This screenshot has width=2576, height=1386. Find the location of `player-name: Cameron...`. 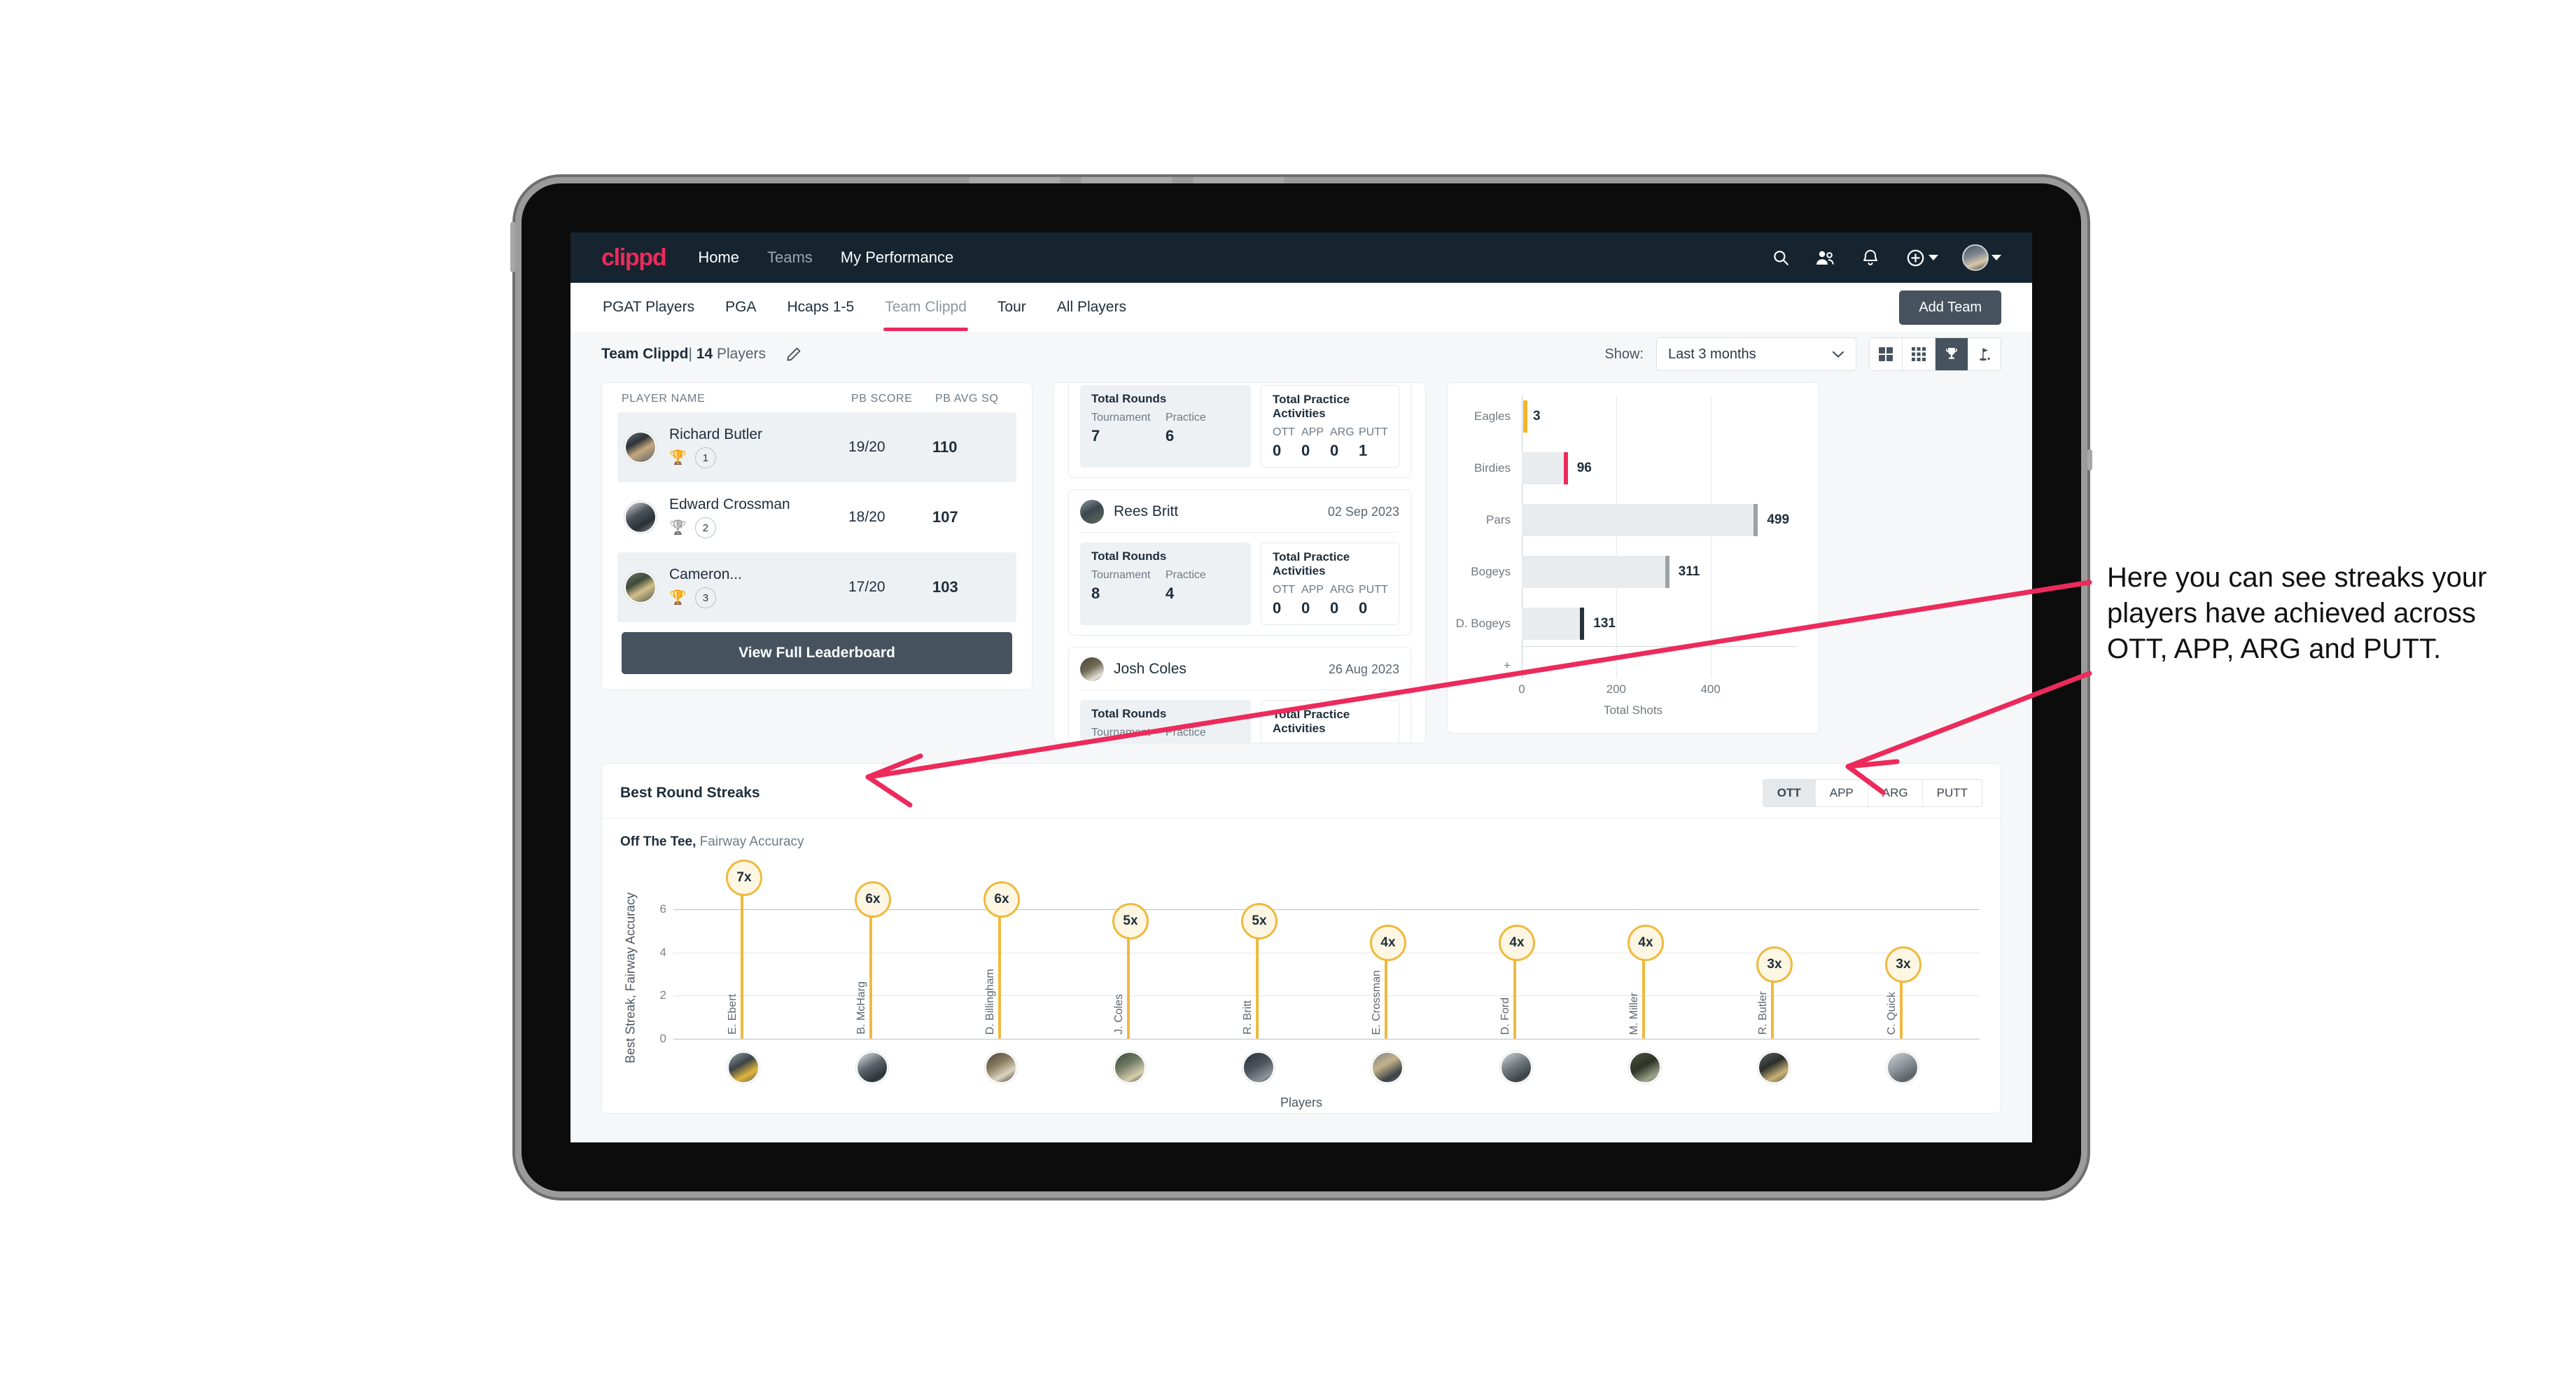

player-name: Cameron... is located at coordinates (705, 574).